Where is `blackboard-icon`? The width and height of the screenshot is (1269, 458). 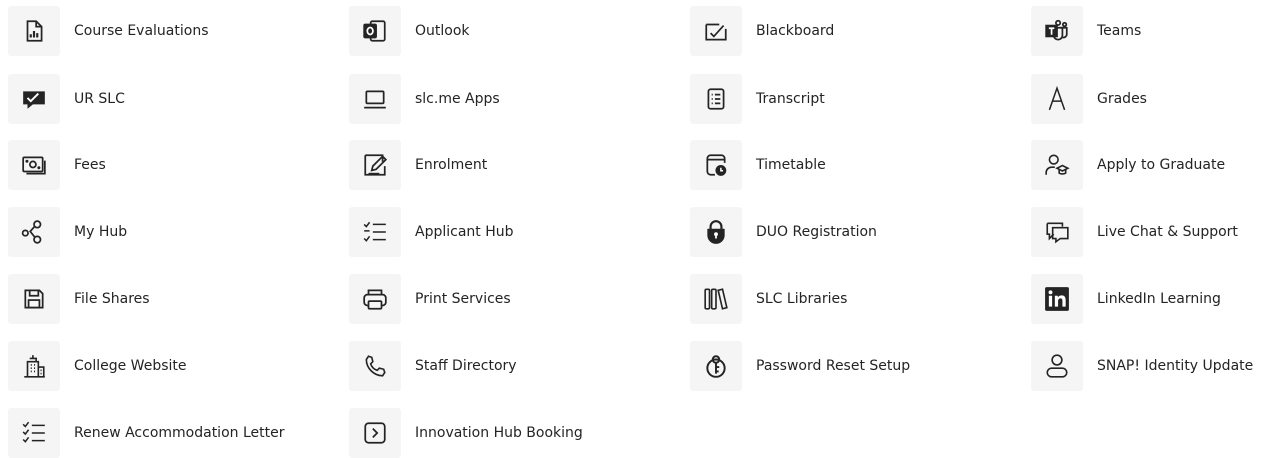
blackboard-icon is located at coordinates (716, 31).